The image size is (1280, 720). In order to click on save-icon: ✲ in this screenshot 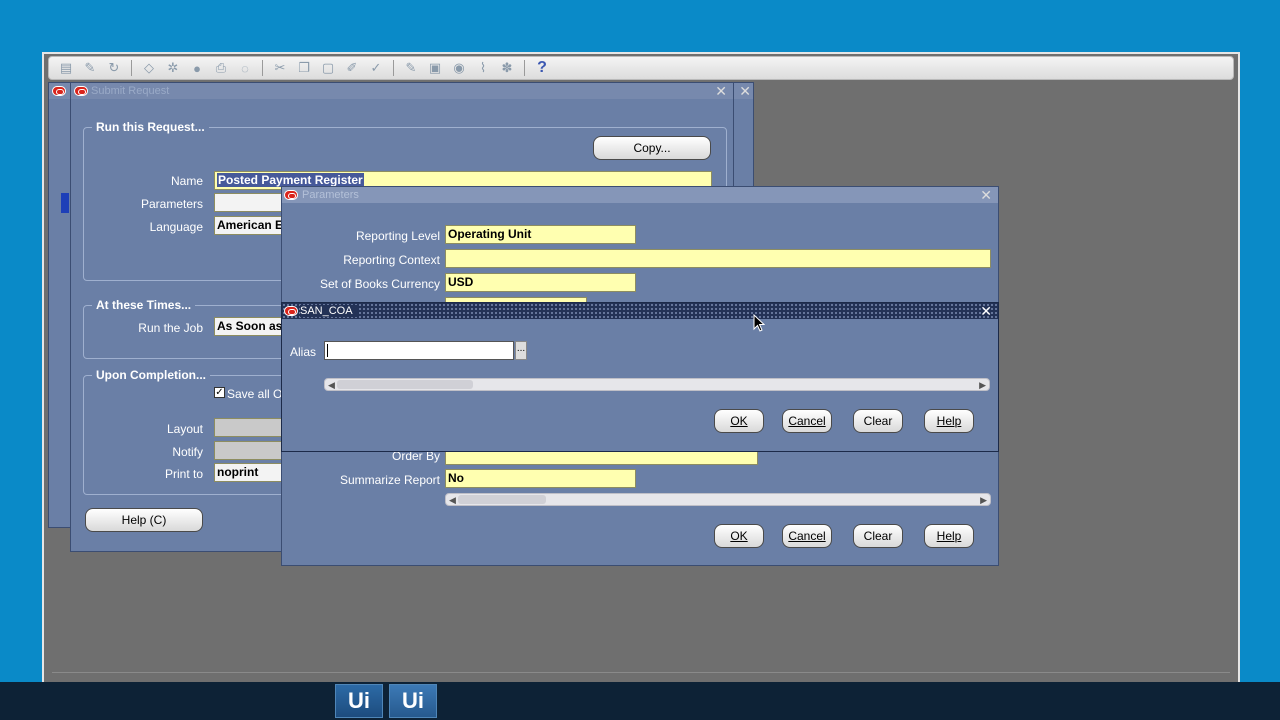, I will do `click(173, 68)`.